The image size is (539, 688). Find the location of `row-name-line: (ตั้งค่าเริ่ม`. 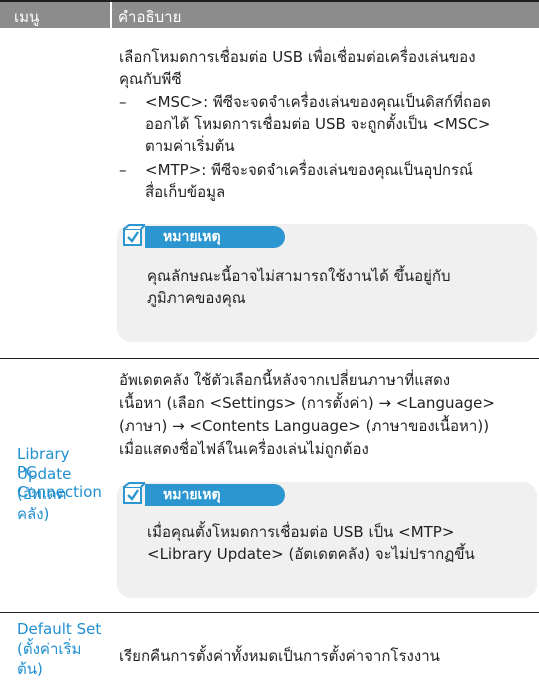

row-name-line: (ตั้งค่าเริ่ม is located at coordinates (49, 649).